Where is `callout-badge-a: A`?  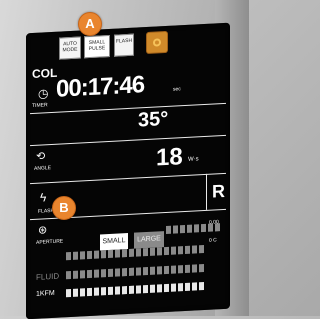
callout-badge-a: A is located at coordinates (90, 24).